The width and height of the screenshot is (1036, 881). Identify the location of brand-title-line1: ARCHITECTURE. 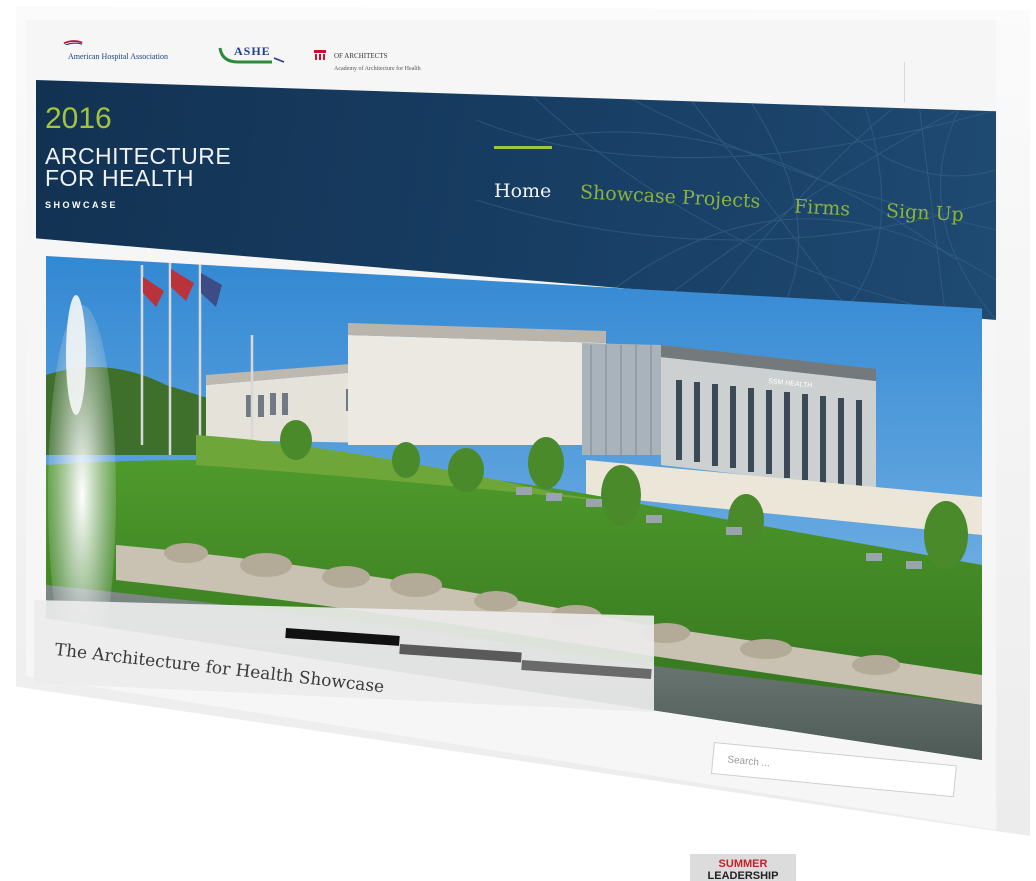
(138, 156).